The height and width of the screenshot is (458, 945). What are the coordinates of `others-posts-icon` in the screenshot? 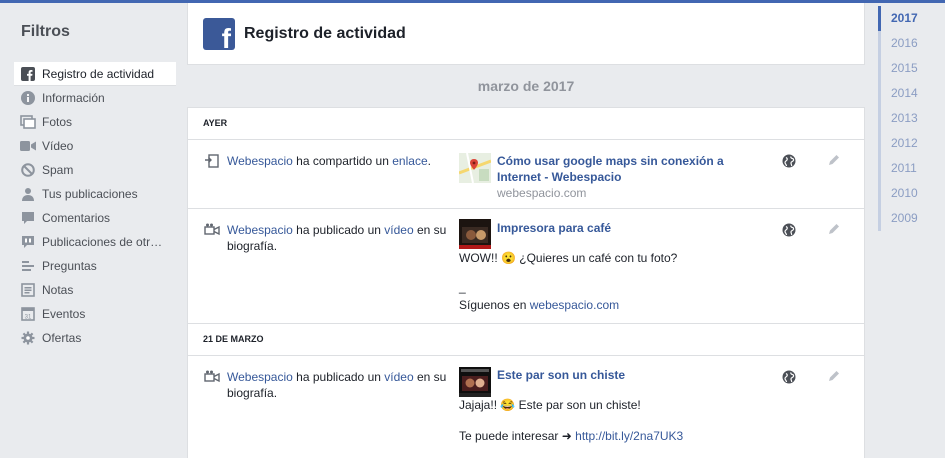 It's located at (28, 242).